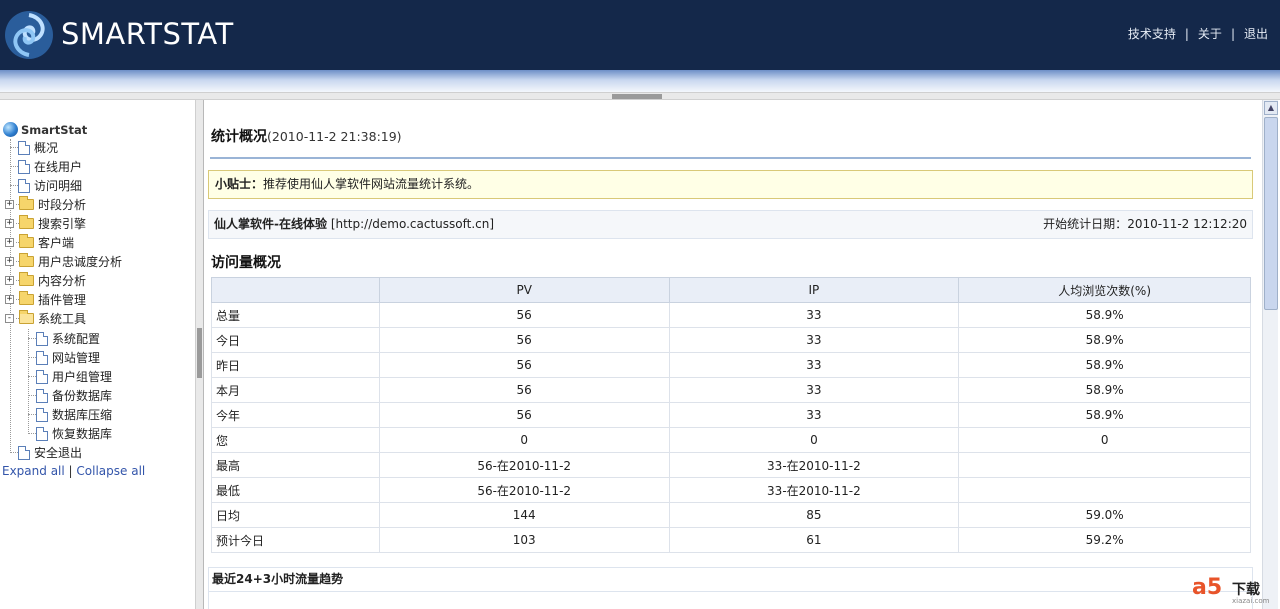 Image resolution: width=1280 pixels, height=609 pixels. I want to click on collapse-toggle-icon: -, so click(9, 318).